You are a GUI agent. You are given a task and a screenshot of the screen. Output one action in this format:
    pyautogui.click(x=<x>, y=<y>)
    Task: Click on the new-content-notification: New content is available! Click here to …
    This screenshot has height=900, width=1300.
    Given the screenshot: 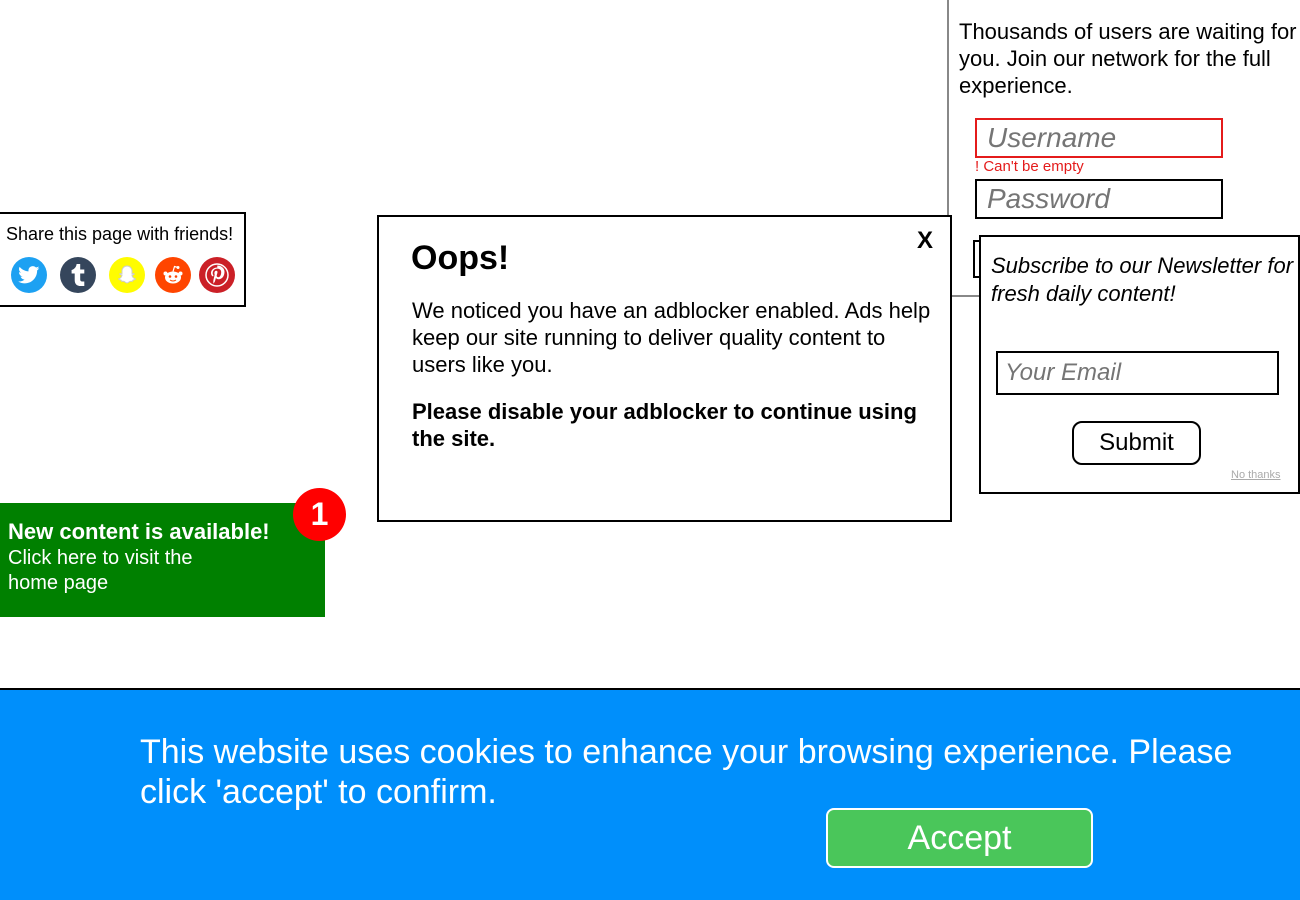 What is the action you would take?
    pyautogui.click(x=162, y=560)
    